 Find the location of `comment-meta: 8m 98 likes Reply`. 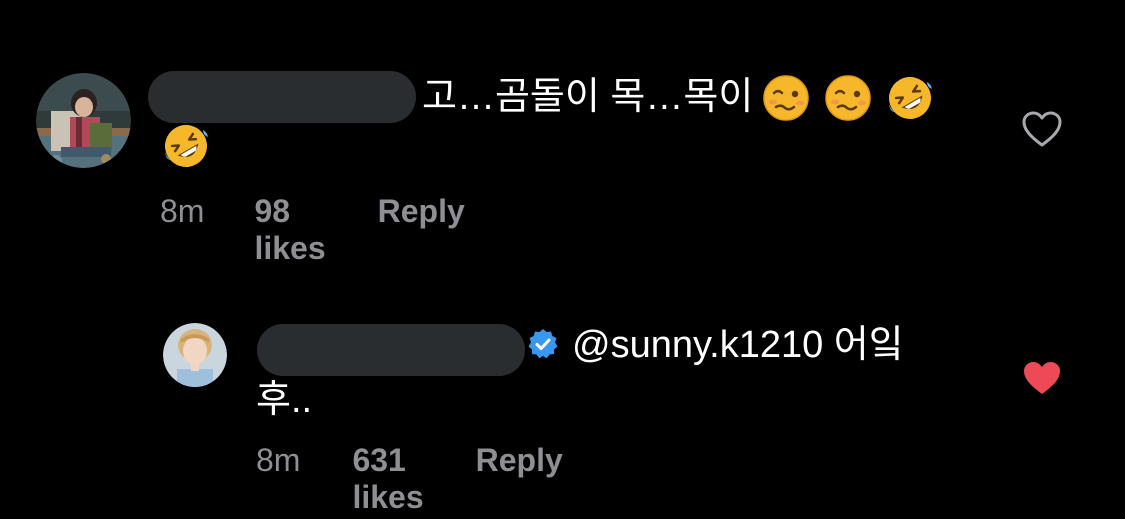

comment-meta: 8m 98 likes Reply is located at coordinates (312, 230).